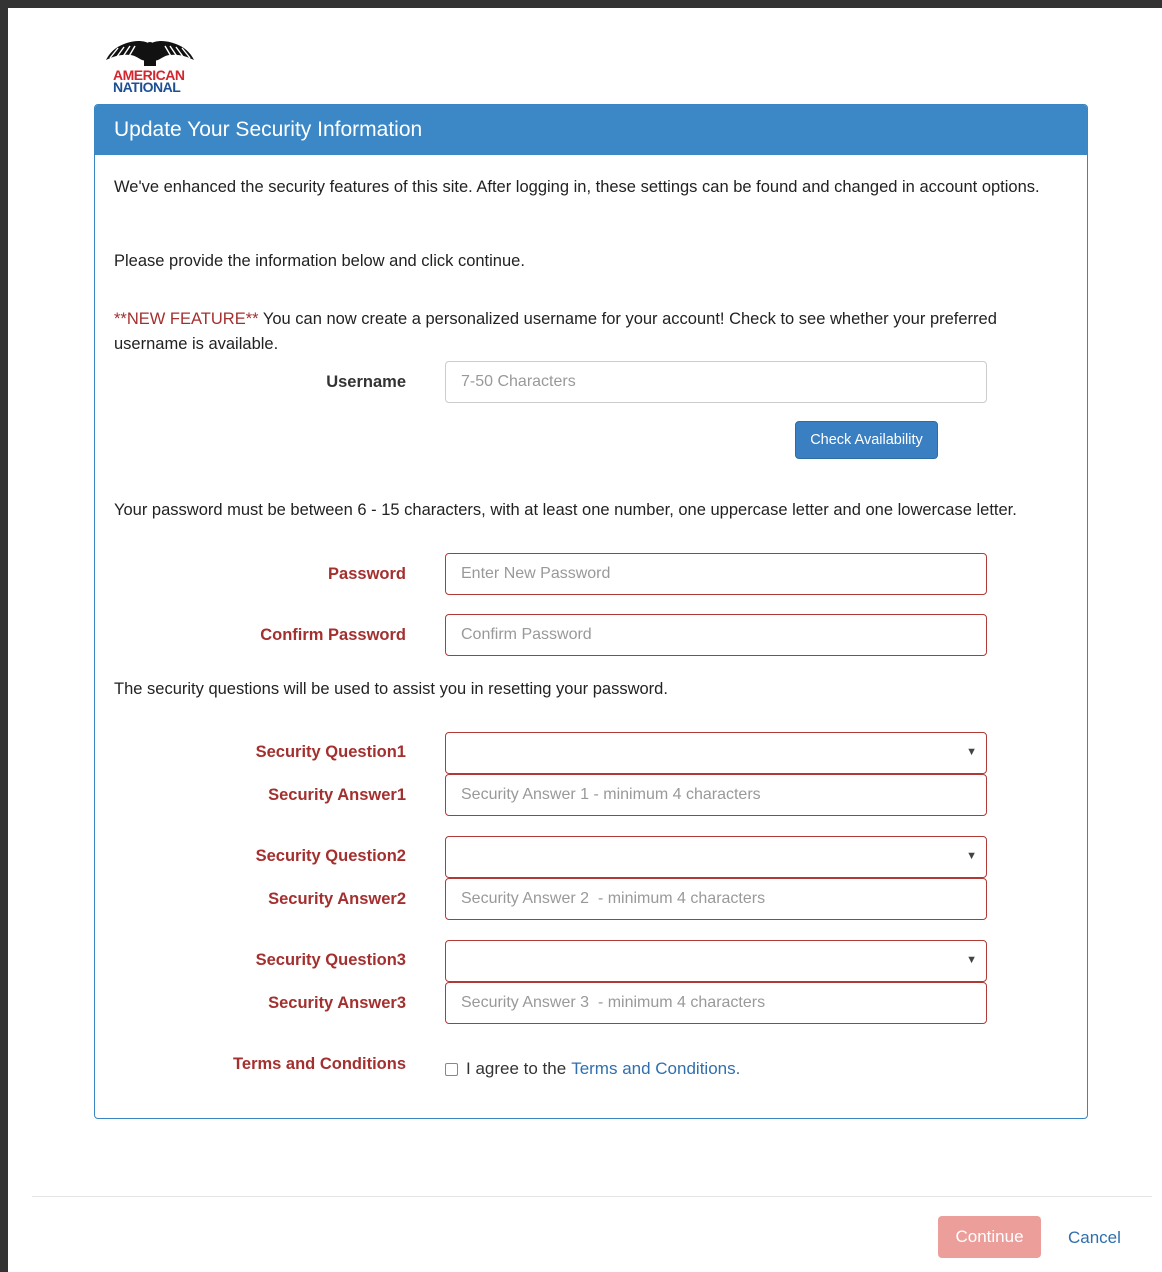  I want to click on cancel-link: Cancel, so click(1094, 1238).